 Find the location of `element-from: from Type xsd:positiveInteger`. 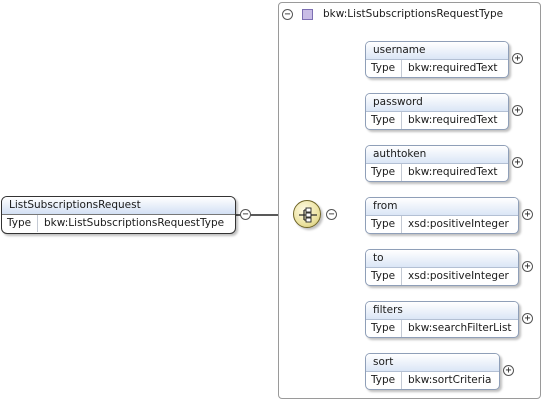

element-from: from Type xsd:positiveInteger is located at coordinates (442, 215).